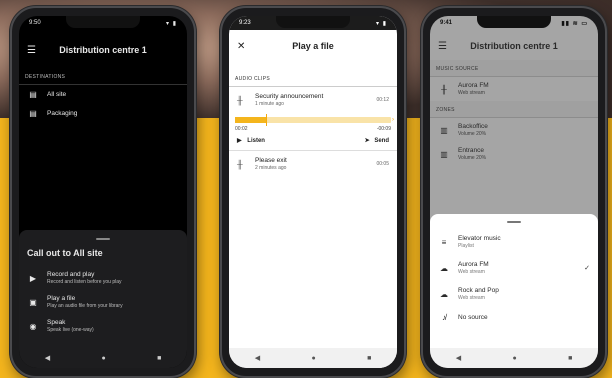 The width and height of the screenshot is (612, 378). What do you see at coordinates (514, 89) in the screenshot?
I see `music-source-item: ╫ Aurora FM Web stream` at bounding box center [514, 89].